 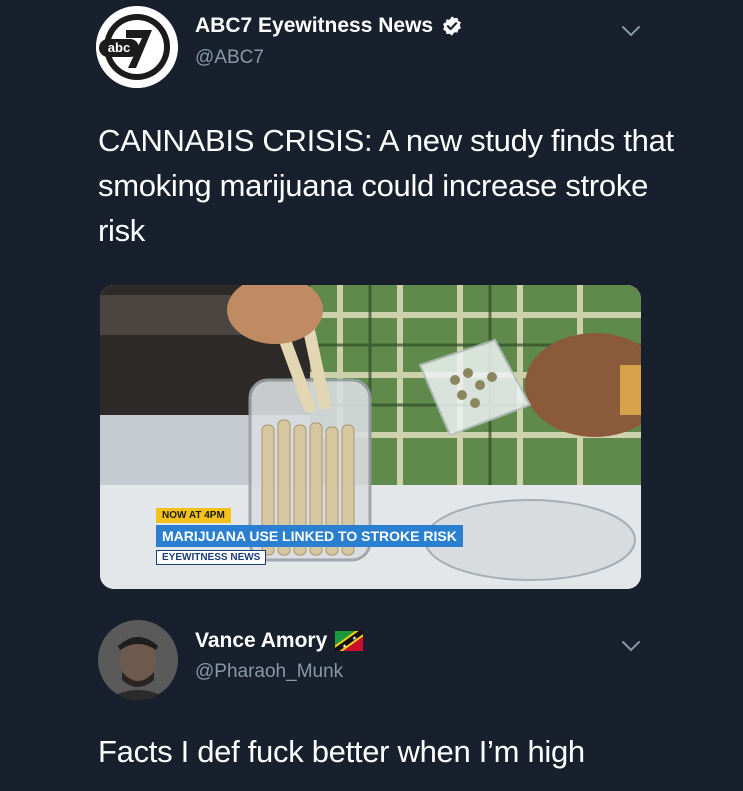 I want to click on tweet-text: Facts I def fuck better when I’m high, so click(x=341, y=751).